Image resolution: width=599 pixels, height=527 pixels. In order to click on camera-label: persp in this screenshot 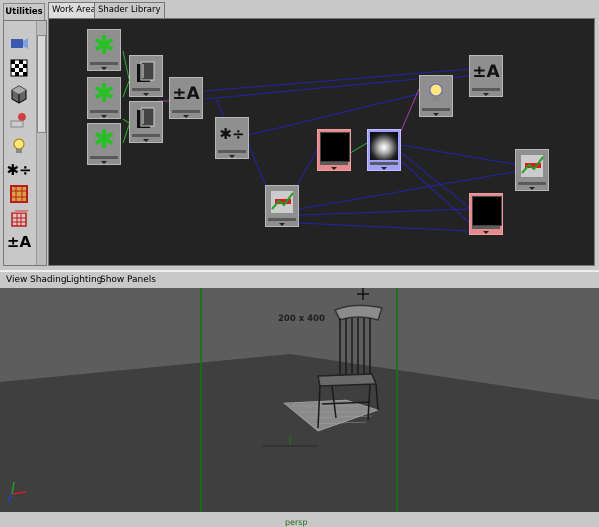, I will do `click(296, 522)`.